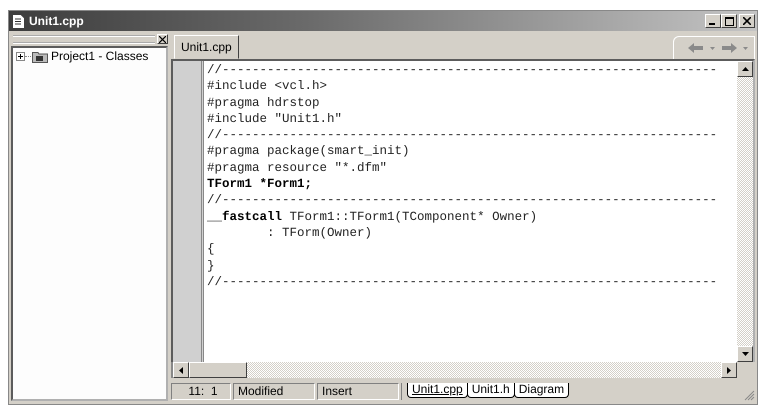 This screenshot has height=411, width=769. Describe the element at coordinates (264, 102) in the screenshot. I see `code-line: #pragma hdrstop` at that location.